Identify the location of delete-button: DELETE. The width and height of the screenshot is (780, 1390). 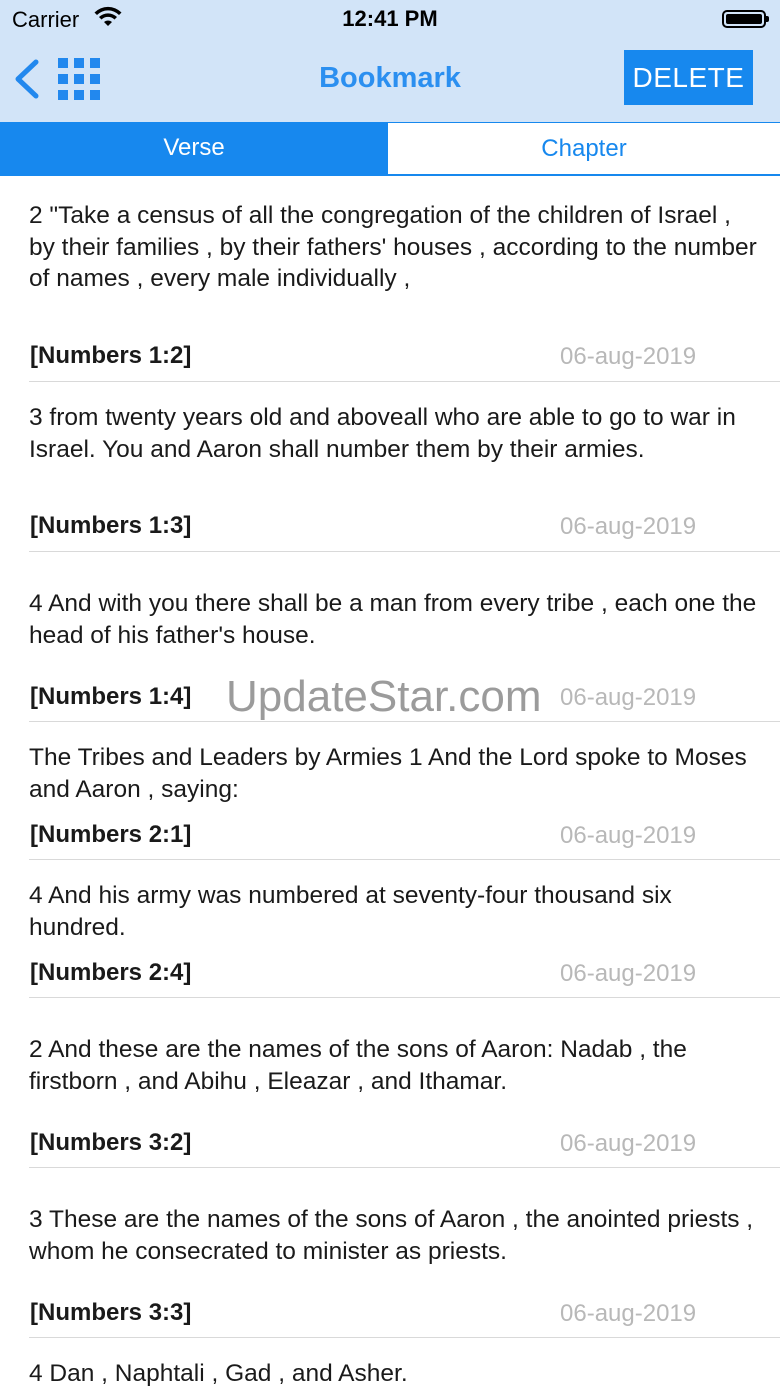
(688, 77).